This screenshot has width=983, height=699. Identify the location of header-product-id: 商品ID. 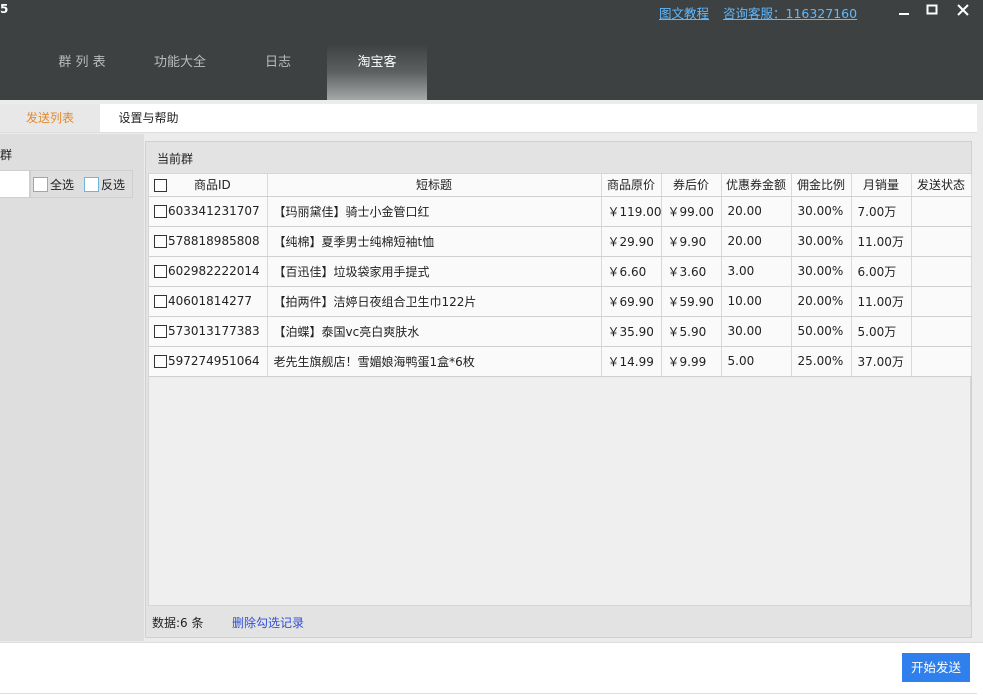
(208, 185).